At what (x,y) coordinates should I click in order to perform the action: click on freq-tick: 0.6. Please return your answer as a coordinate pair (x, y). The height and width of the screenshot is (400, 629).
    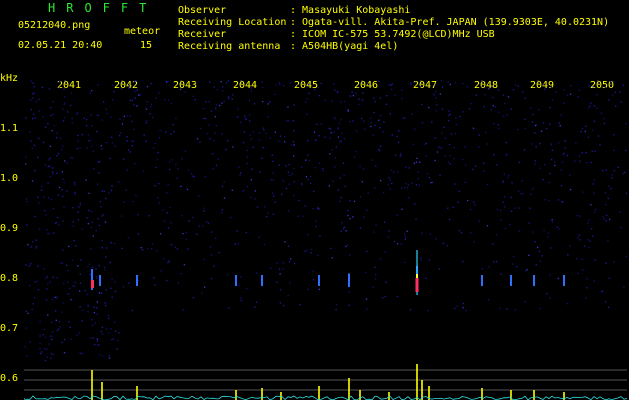
    Looking at the image, I should click on (9, 378).